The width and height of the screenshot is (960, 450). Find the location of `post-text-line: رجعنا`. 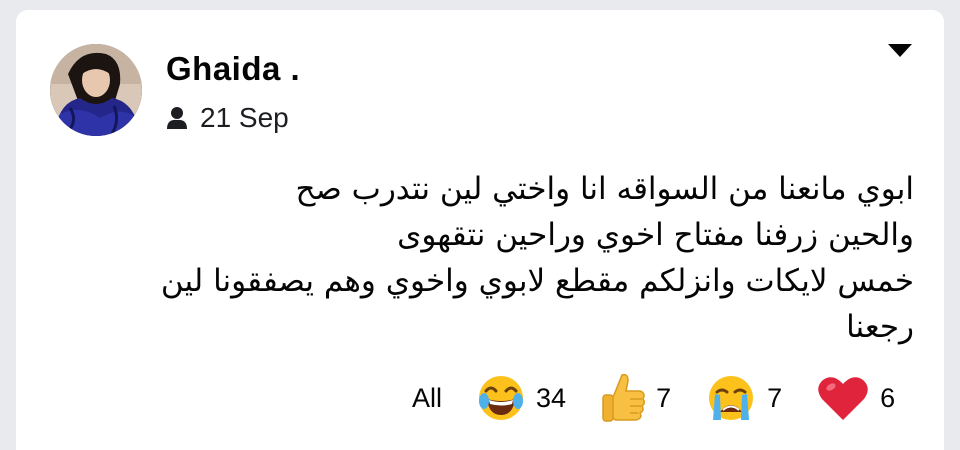

post-text-line: رجعنا is located at coordinates (880, 327).